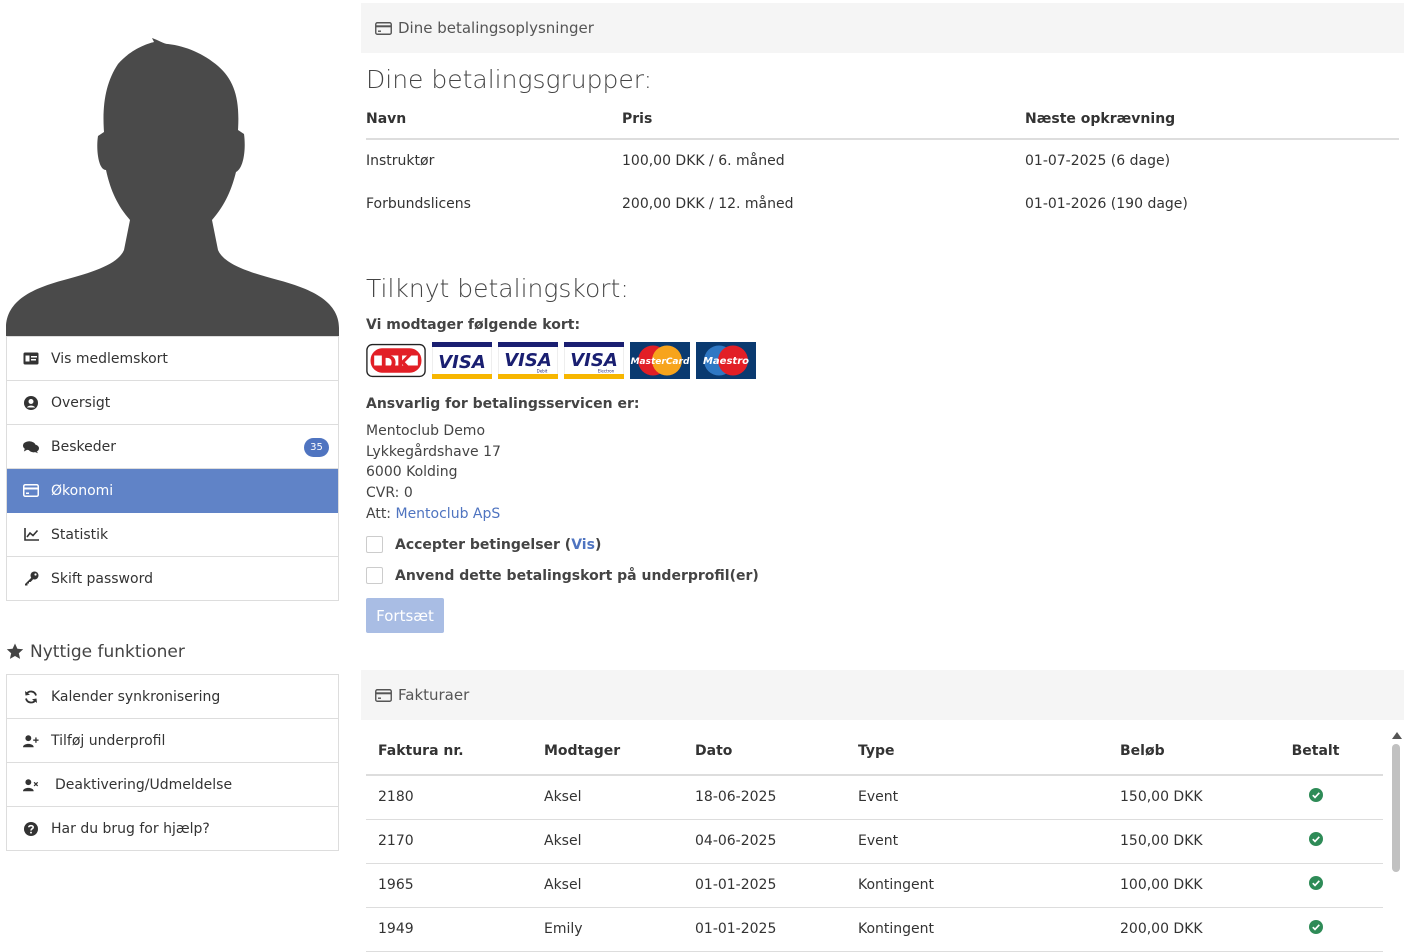 The image size is (1409, 952). I want to click on invoice-number: 2180, so click(449, 797).